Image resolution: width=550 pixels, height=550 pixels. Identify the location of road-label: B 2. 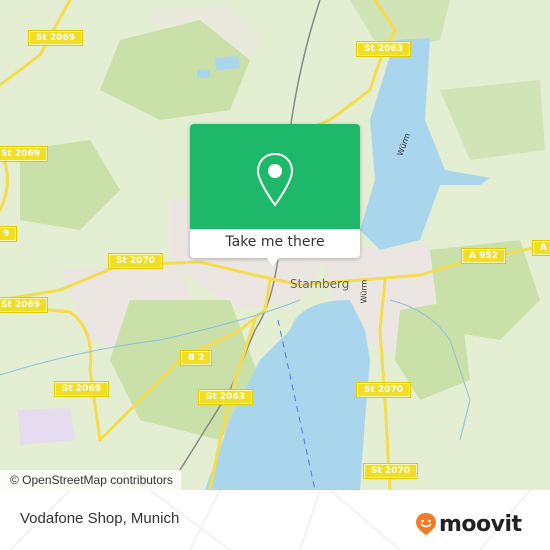
(196, 358).